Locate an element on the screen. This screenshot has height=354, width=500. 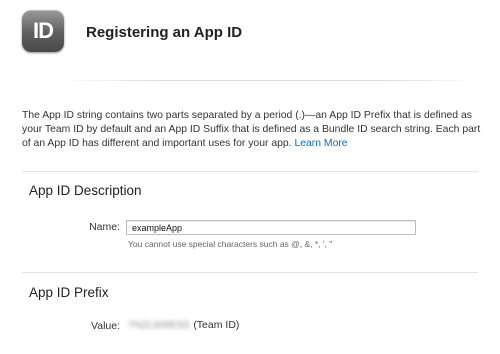
app-id-prefix-heading: App ID Prefix is located at coordinates (69, 292).